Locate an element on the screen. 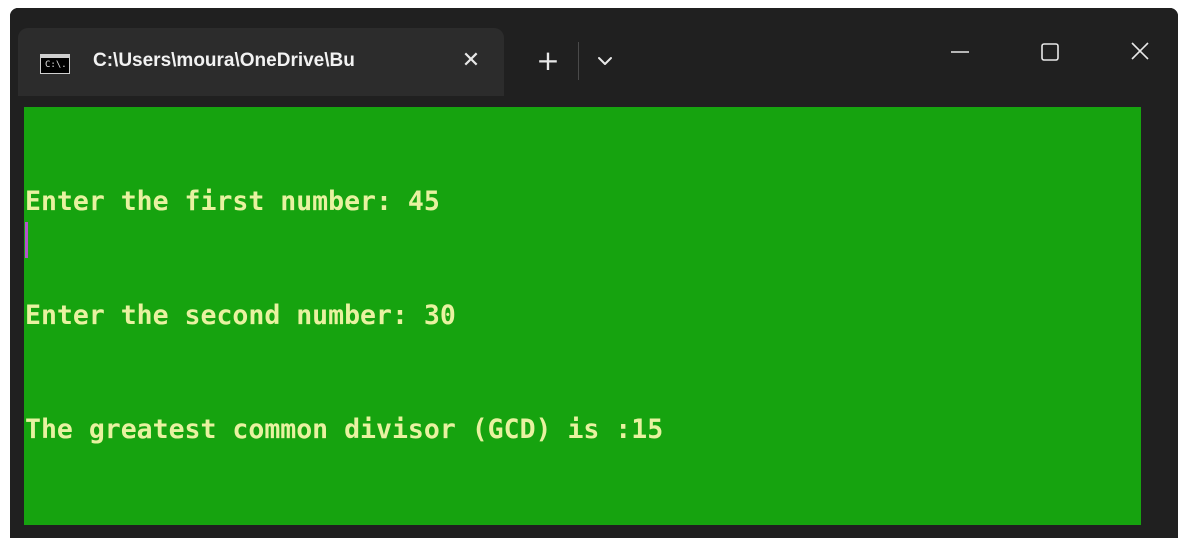 This screenshot has height=540, width=1178. terminal-tab: C:\. C:\Users\moura\OneDrive\Bu ✕ is located at coordinates (261, 62).